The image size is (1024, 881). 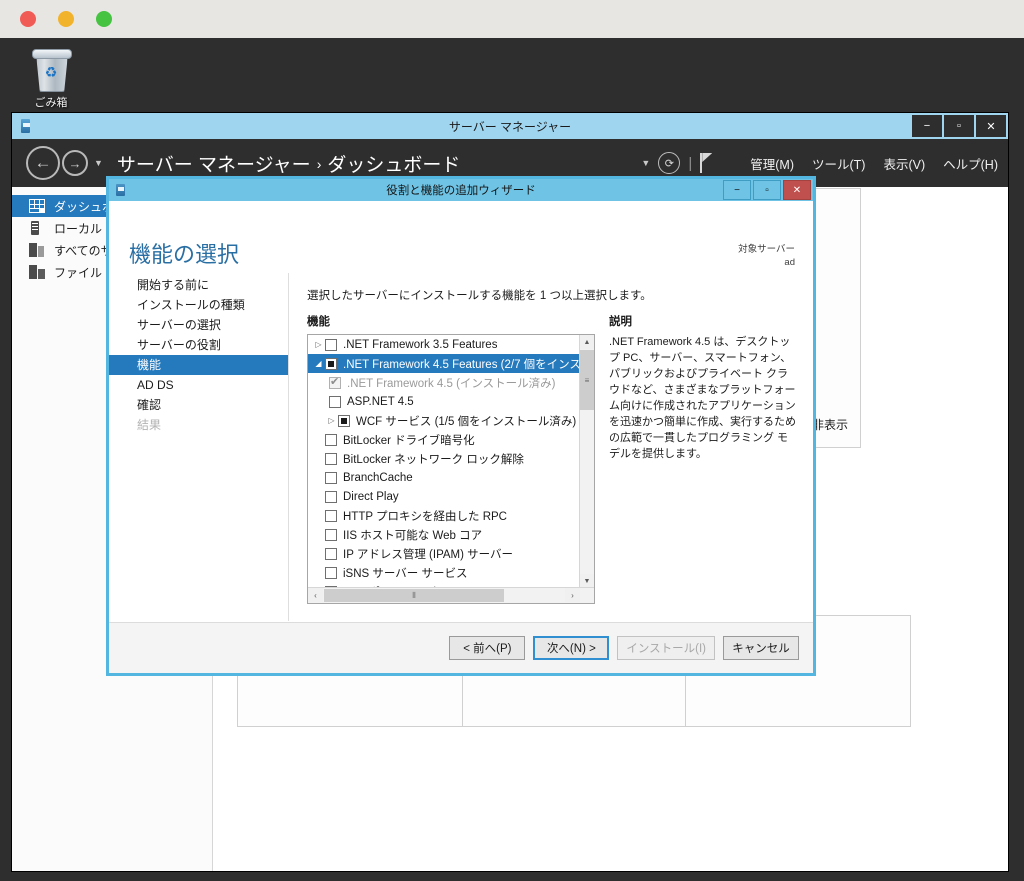 What do you see at coordinates (75, 163) in the screenshot?
I see `forward-arrow-icon: →` at bounding box center [75, 163].